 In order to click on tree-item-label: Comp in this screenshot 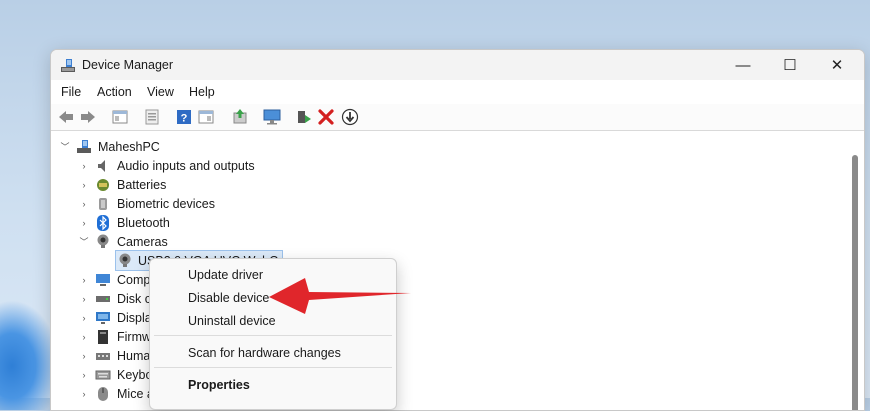, I will do `click(134, 279)`.